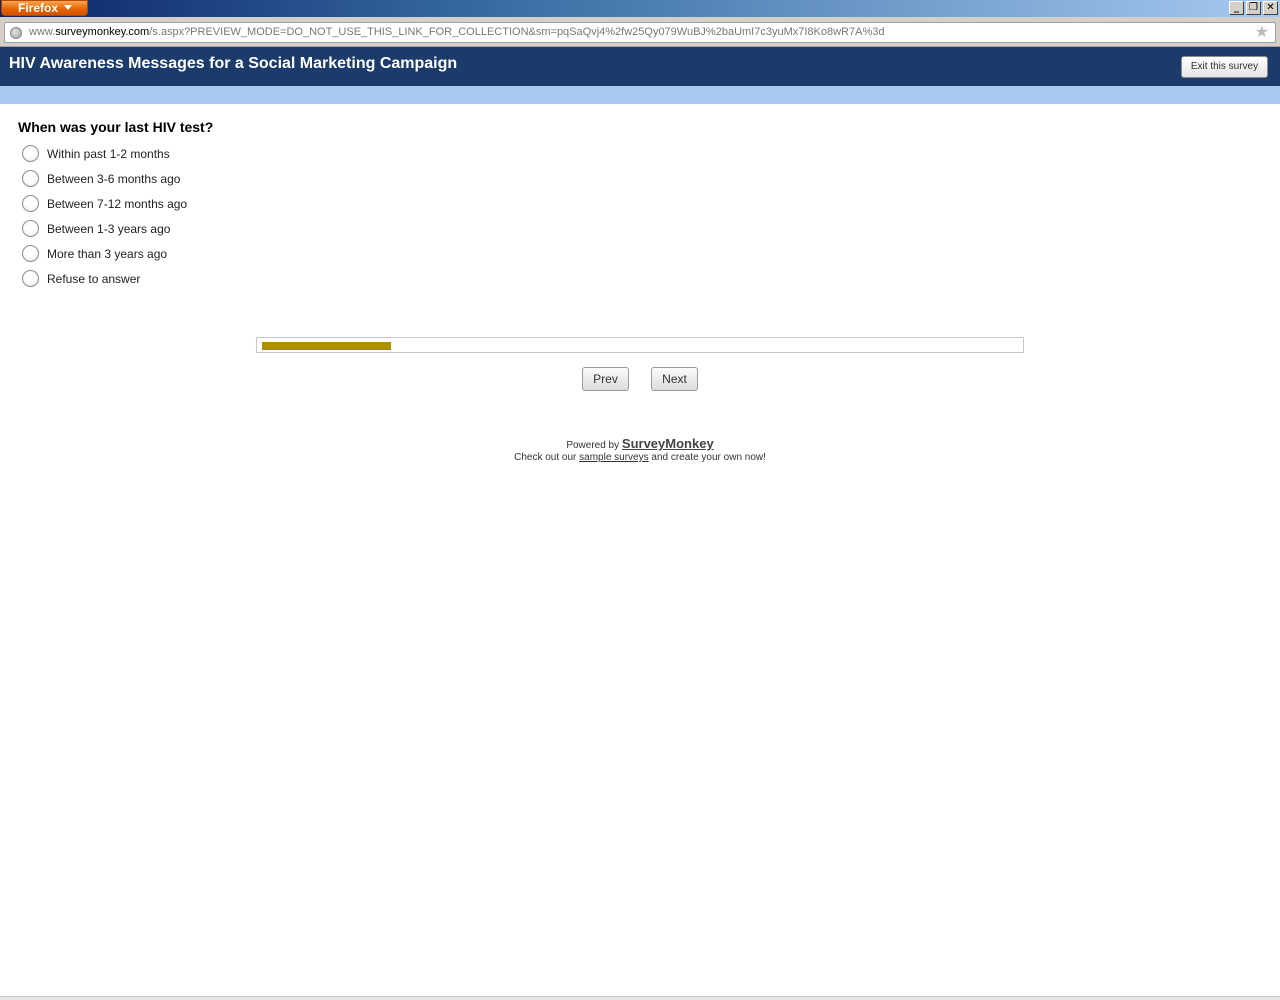 The width and height of the screenshot is (1280, 1000). What do you see at coordinates (674, 379) in the screenshot?
I see `next-button: Next` at bounding box center [674, 379].